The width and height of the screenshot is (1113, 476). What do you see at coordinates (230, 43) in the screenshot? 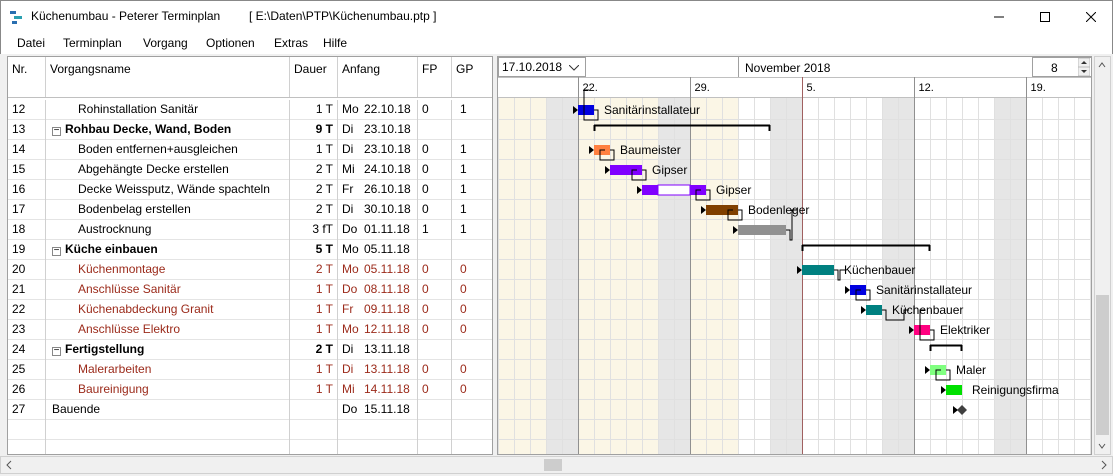
I see `menu-optionen: Optionen` at bounding box center [230, 43].